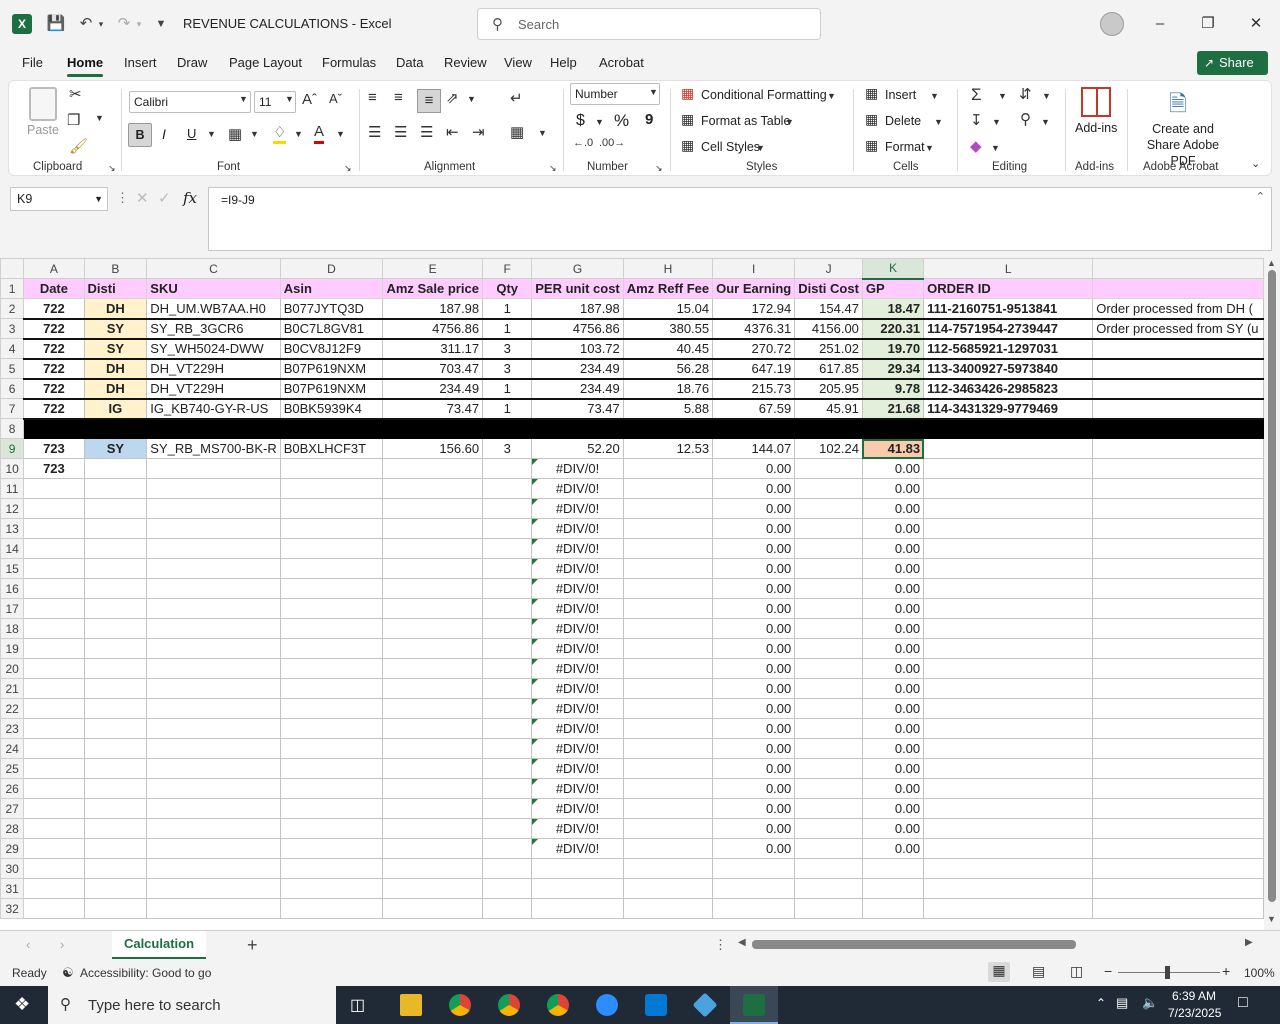 The height and width of the screenshot is (1024, 1280). Describe the element at coordinates (115, 409) in the screenshot. I see `cell-disti: IG` at that location.